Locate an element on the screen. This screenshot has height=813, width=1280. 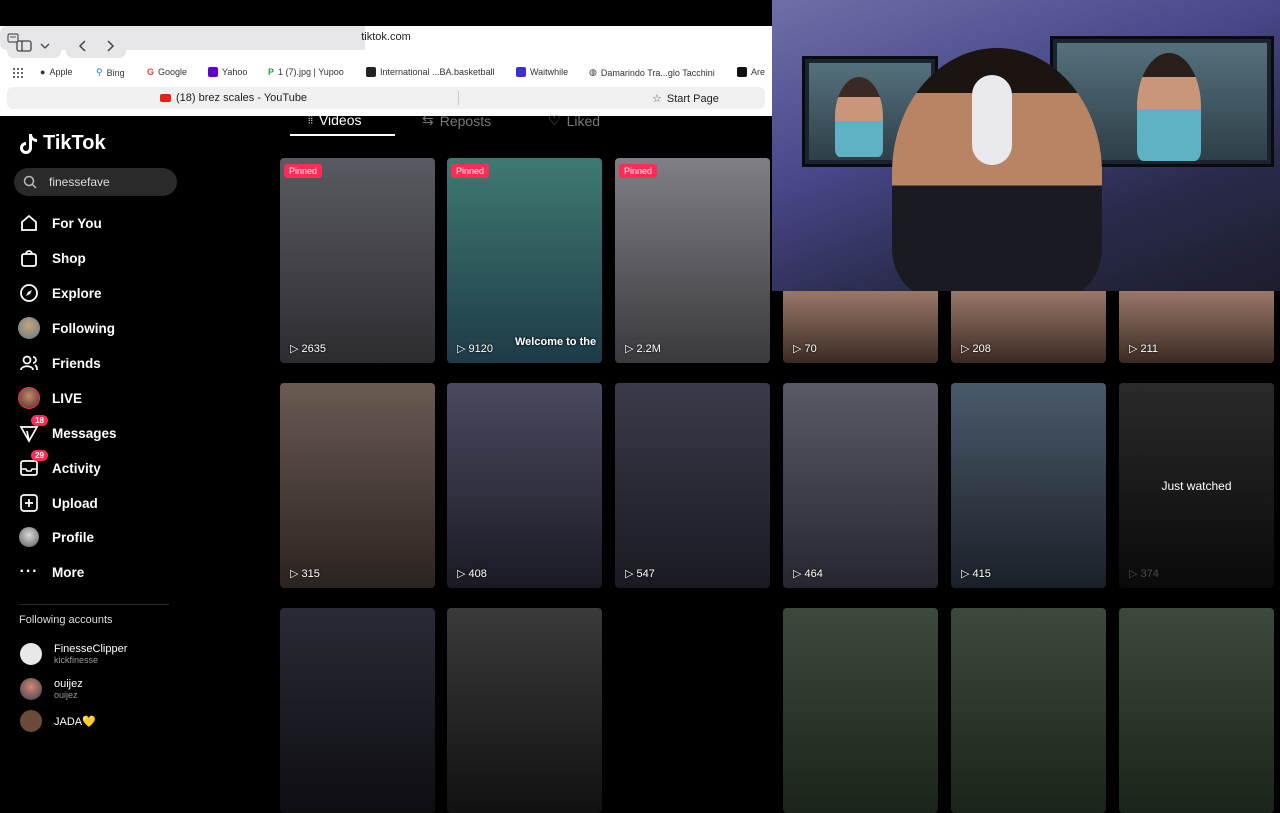
search-value: finessefave is located at coordinates (79, 182).